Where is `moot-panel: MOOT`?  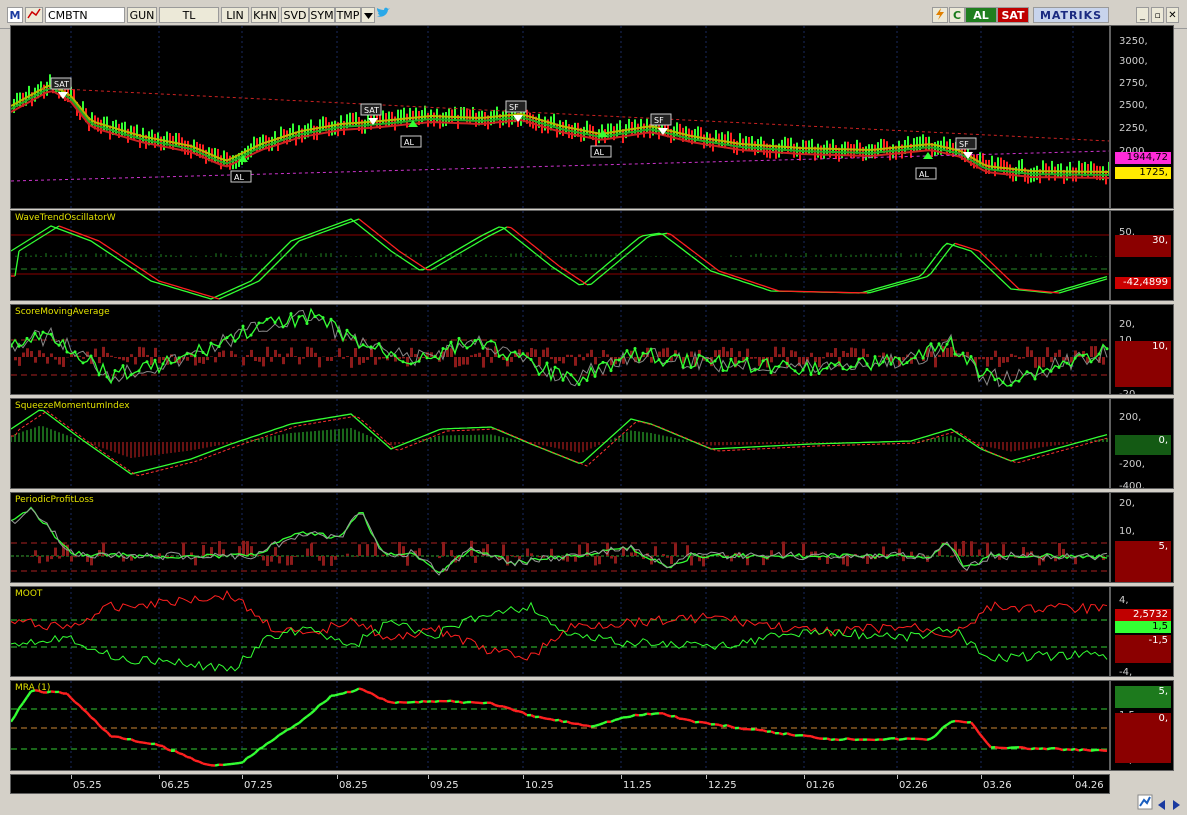
moot-panel: MOOT is located at coordinates (560, 631).